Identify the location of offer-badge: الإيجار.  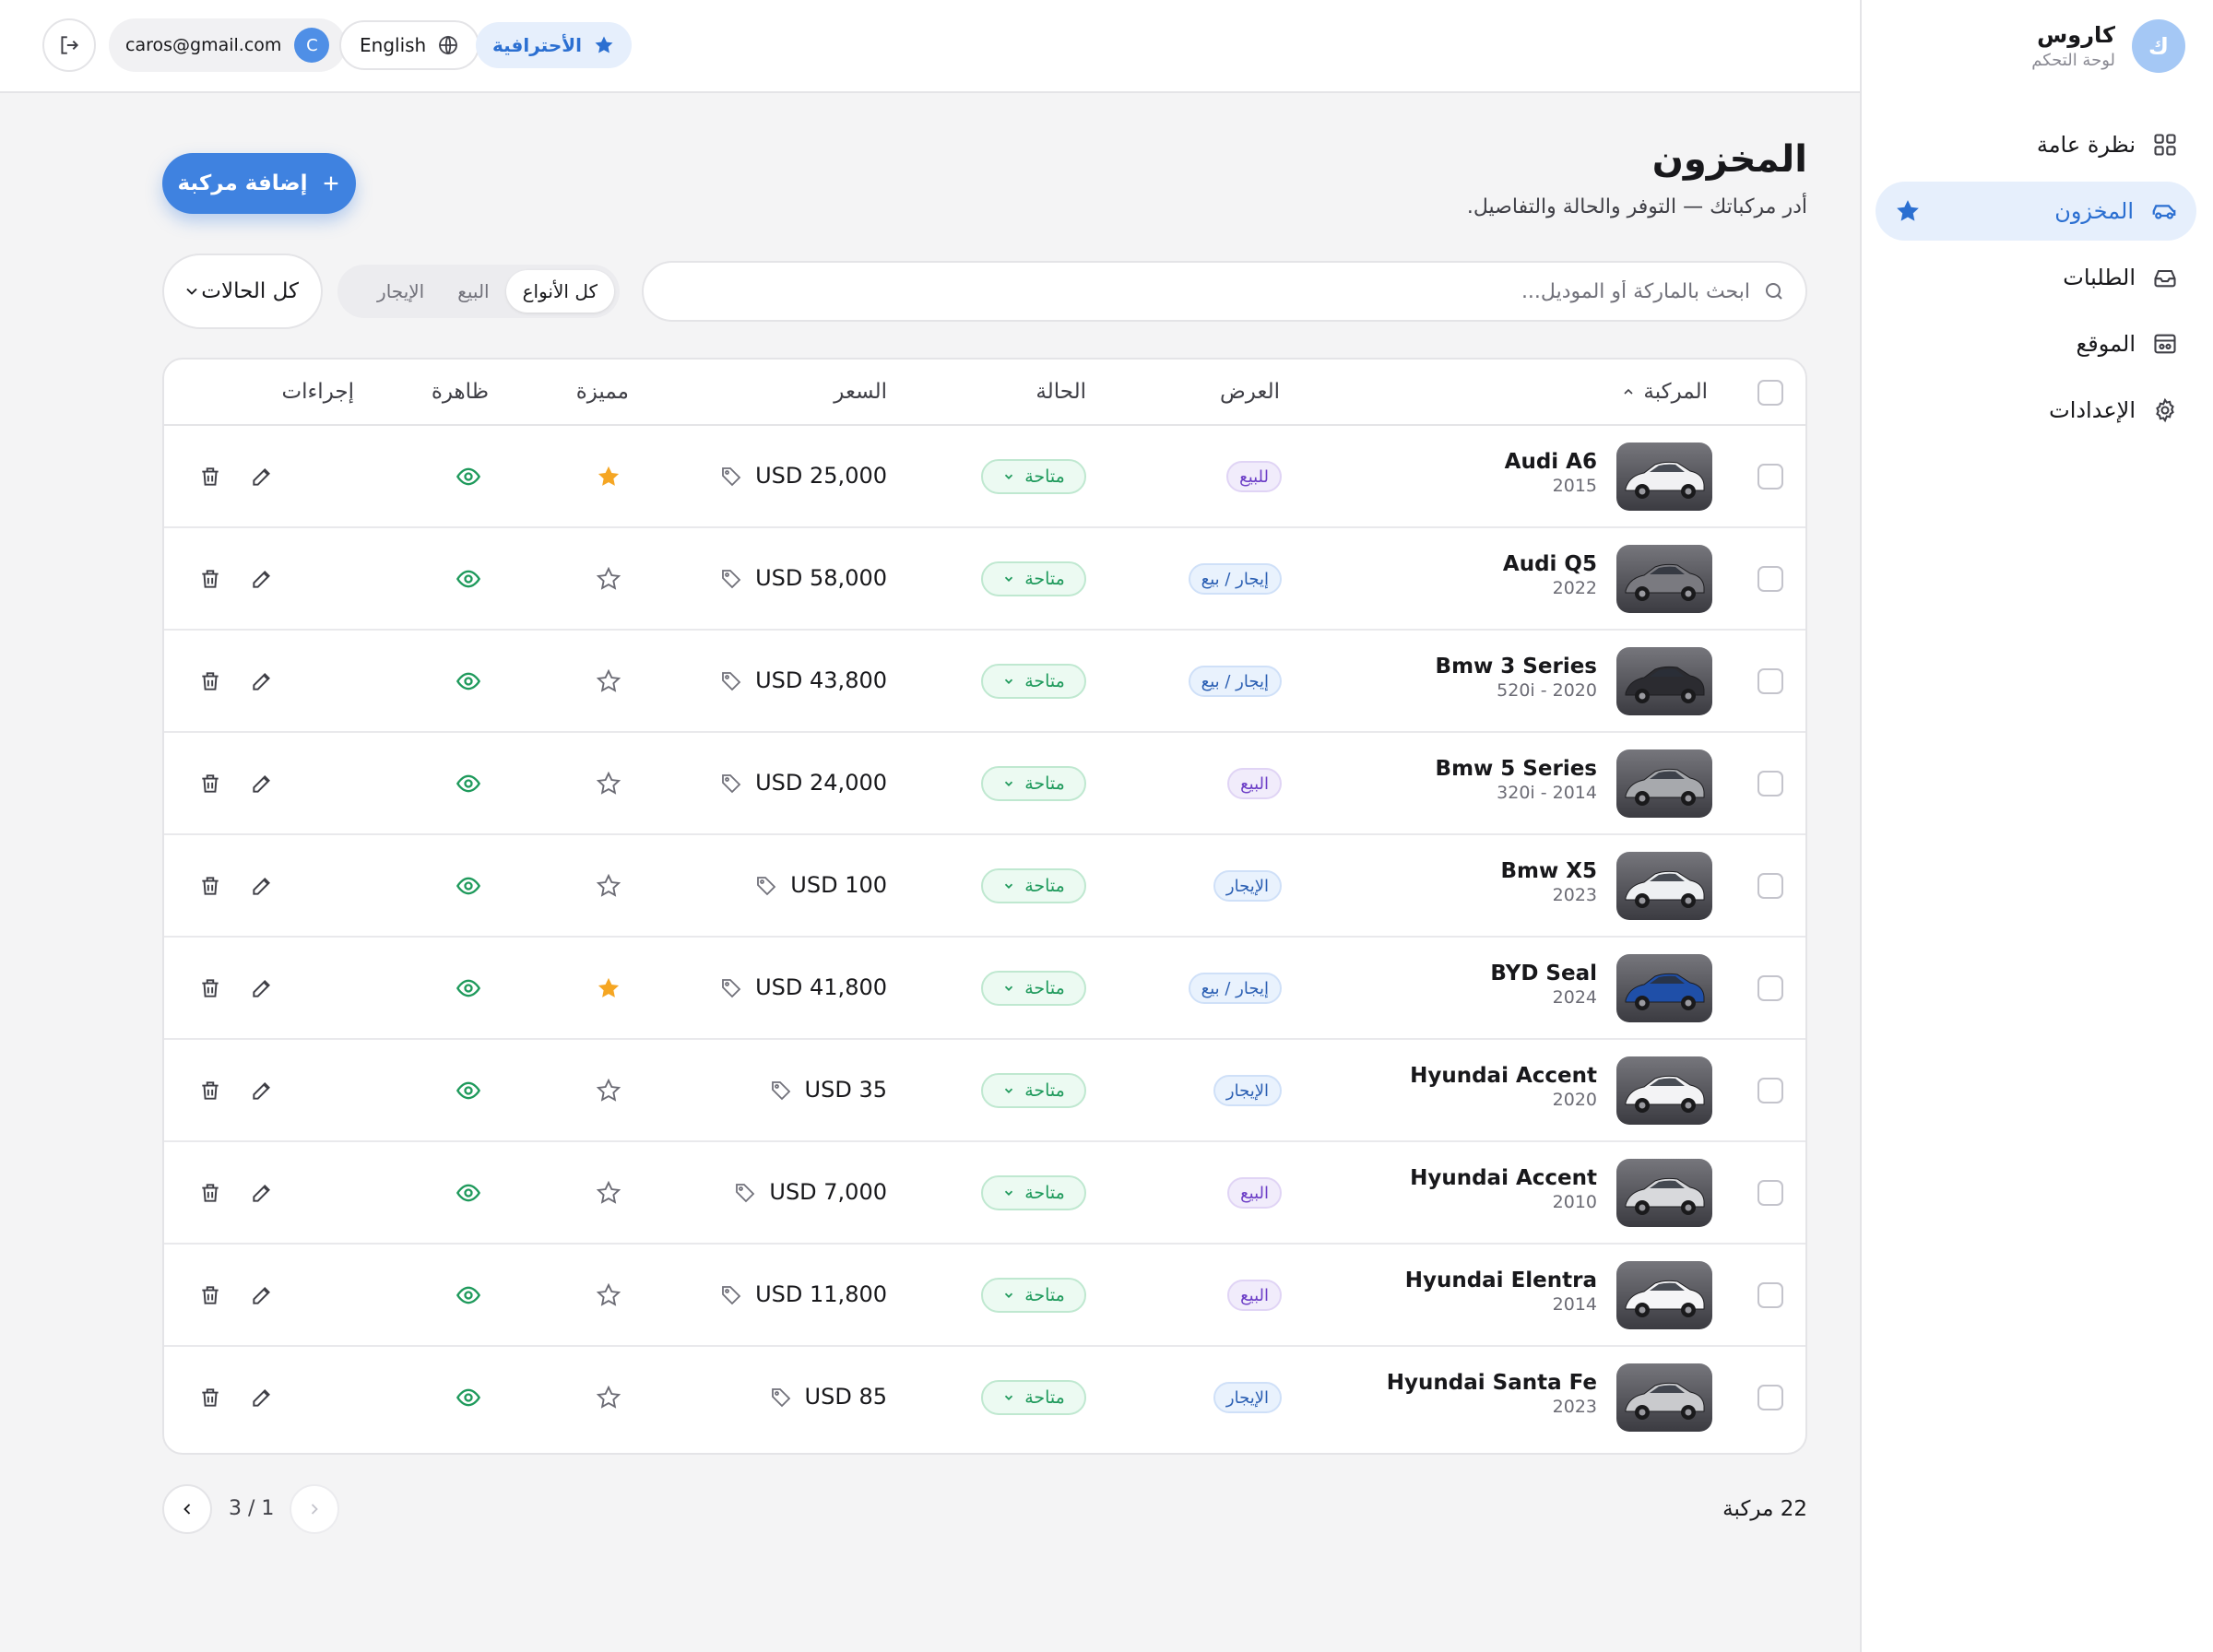
(1247, 1090).